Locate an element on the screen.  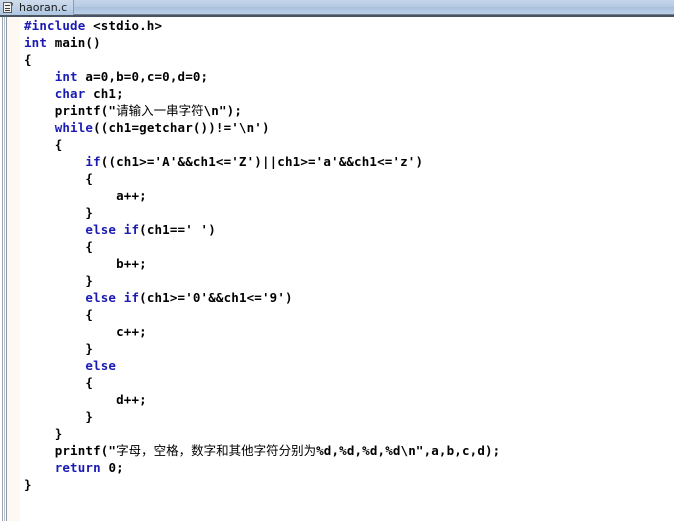
code-keyword: #include is located at coordinates (55, 25).